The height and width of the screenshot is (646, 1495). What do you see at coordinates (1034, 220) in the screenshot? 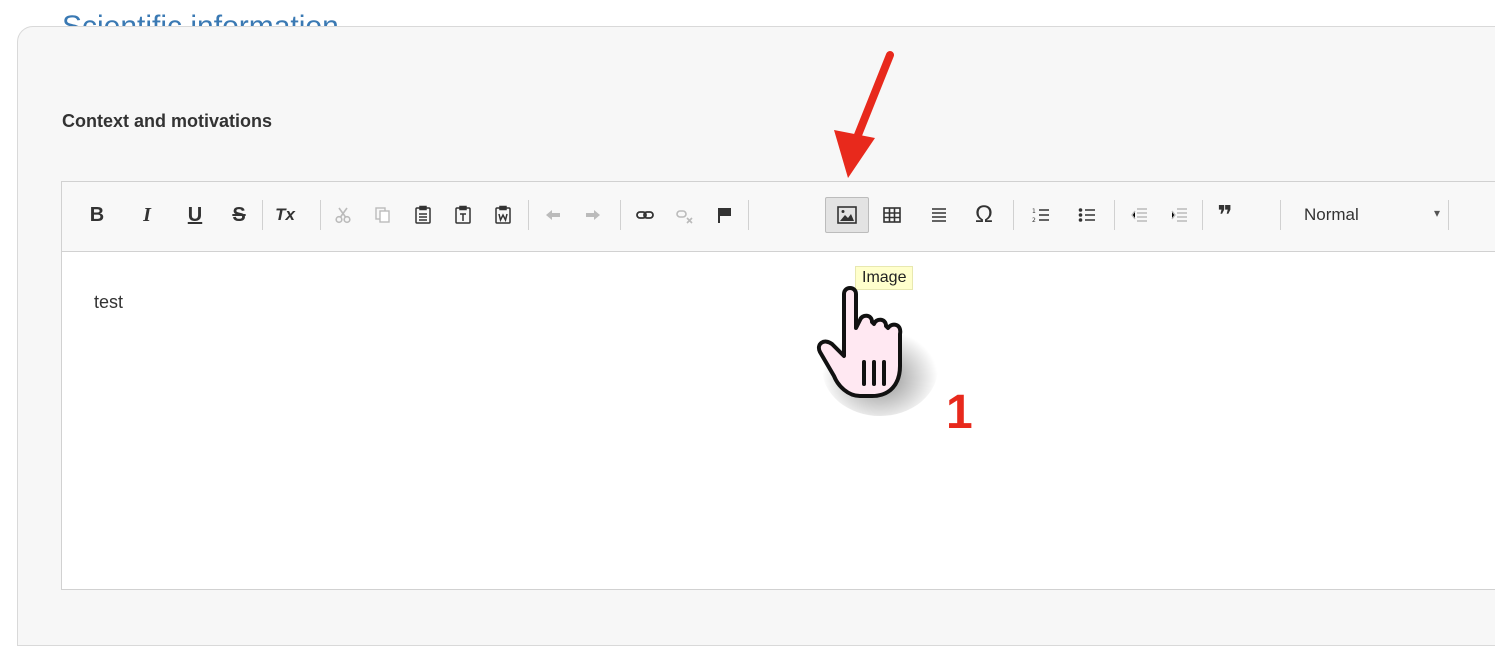
I see `svg-text: 2` at bounding box center [1034, 220].